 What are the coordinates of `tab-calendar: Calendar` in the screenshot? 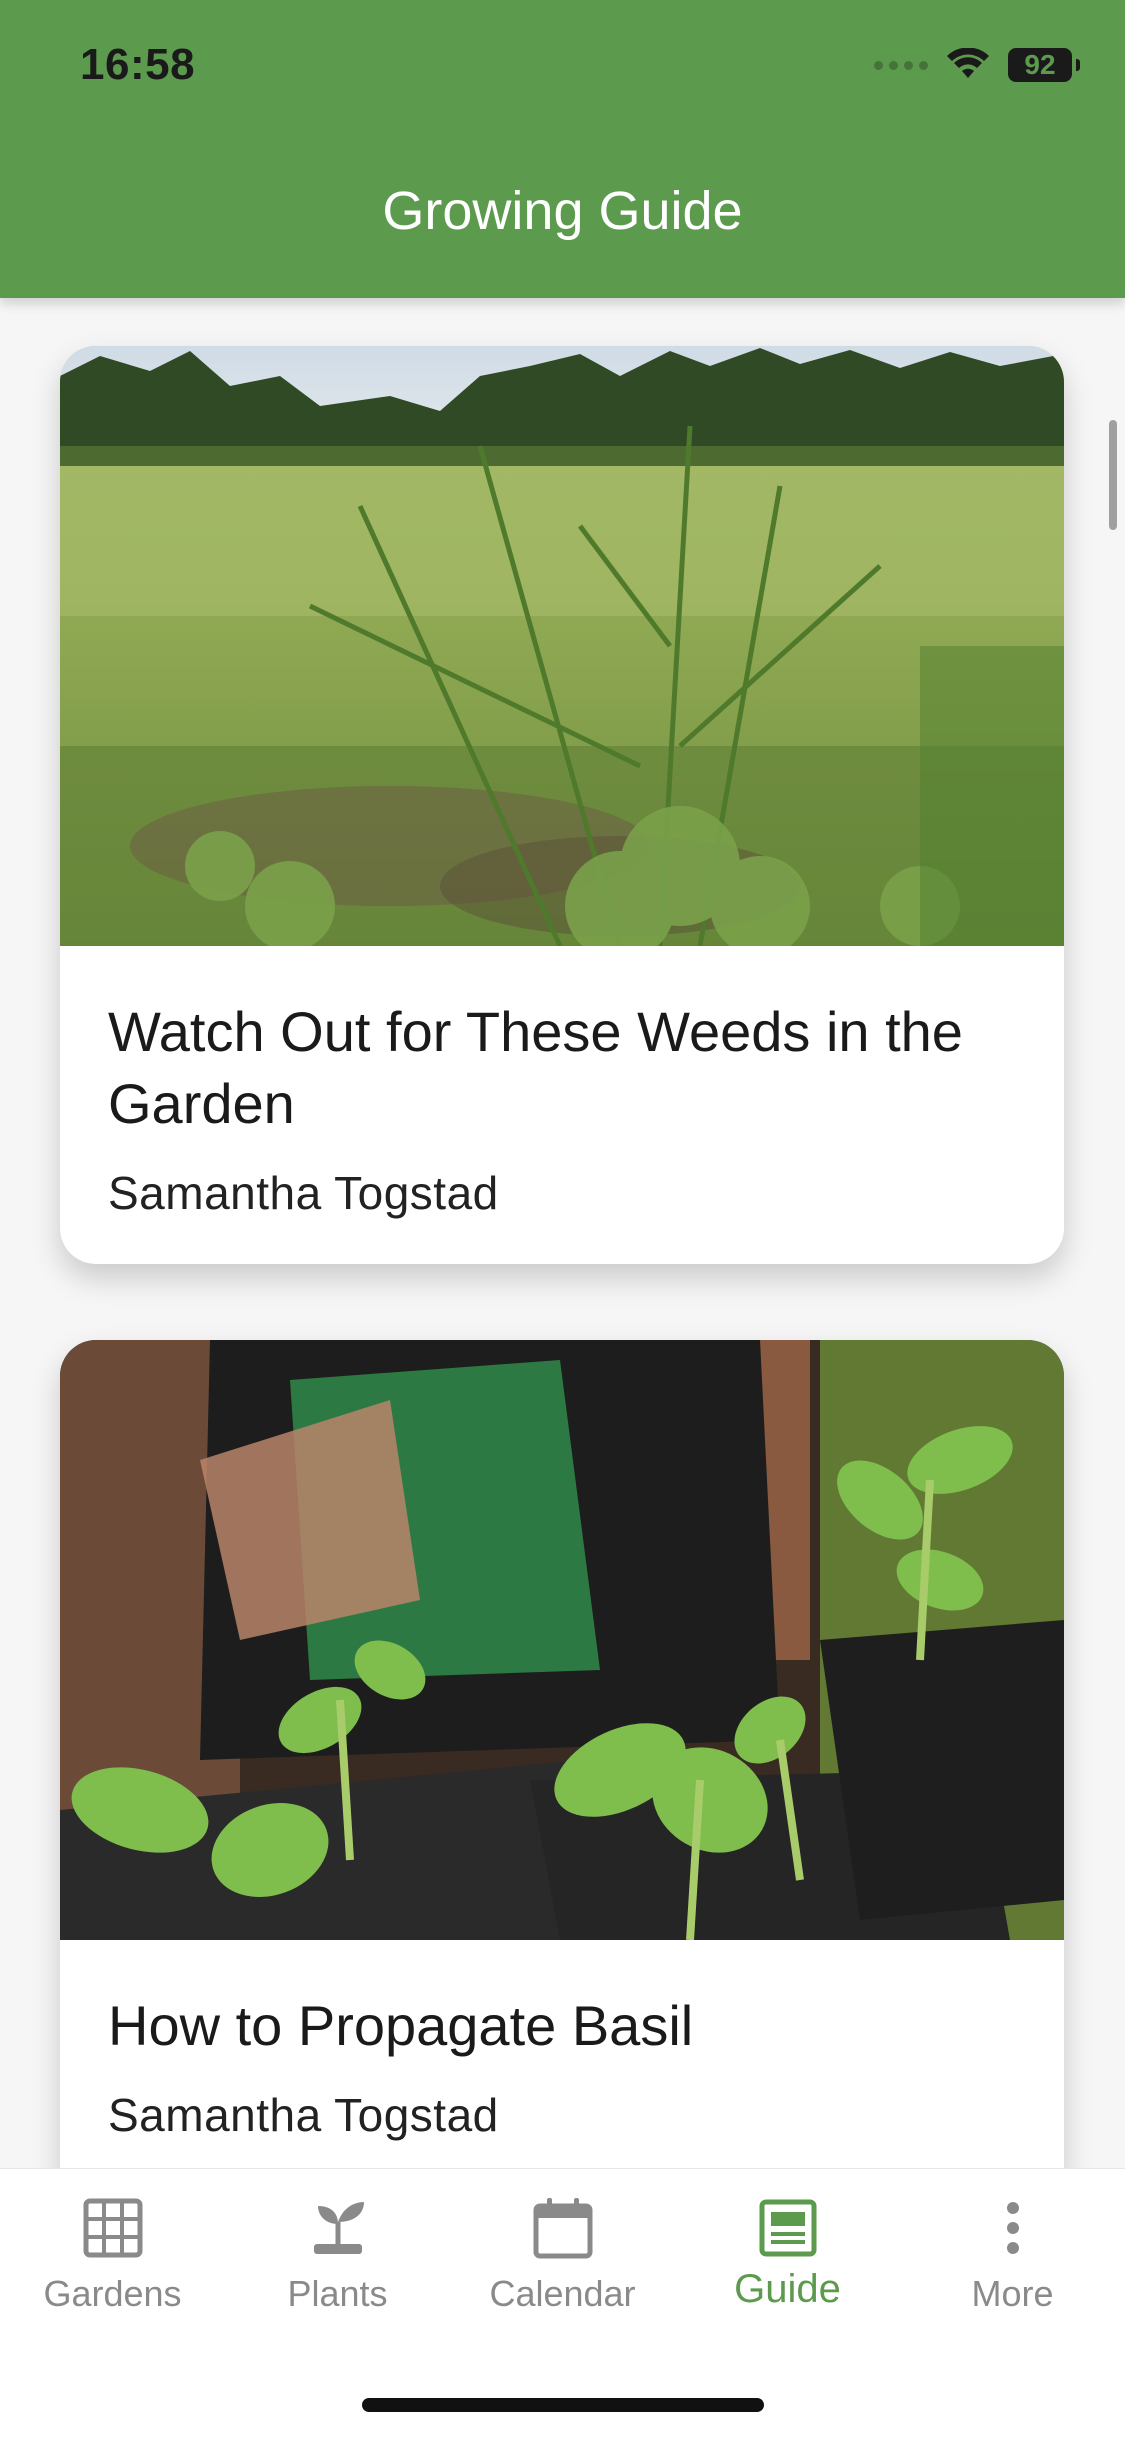 It's located at (562, 2254).